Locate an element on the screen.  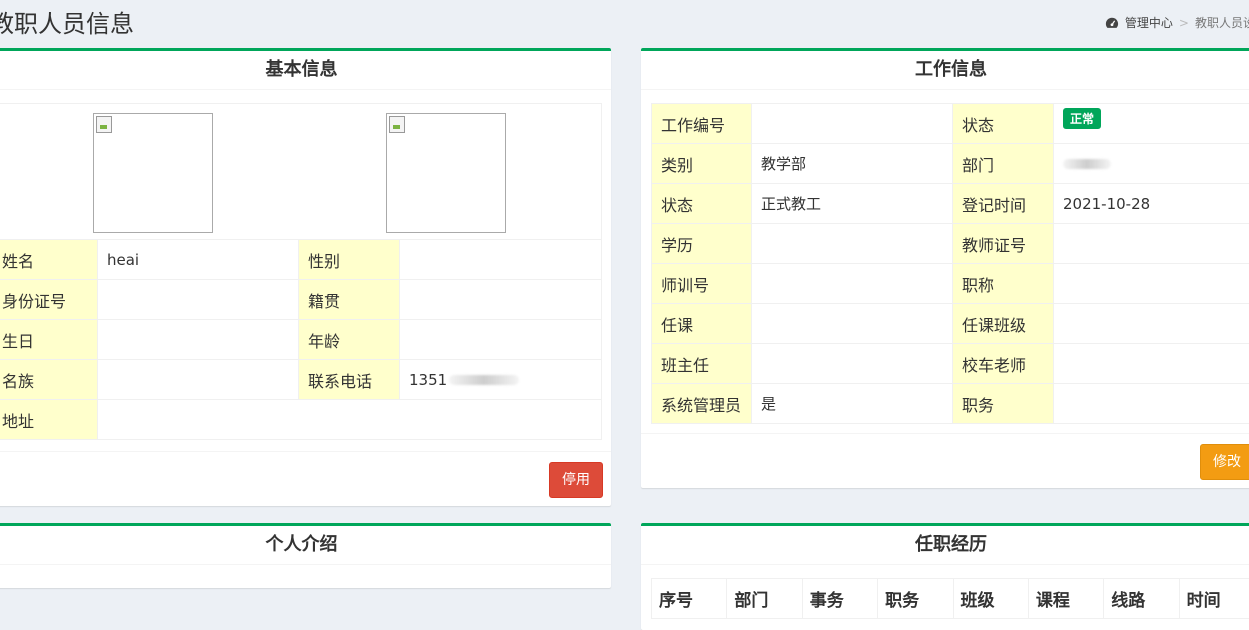
label-address: 地址 is located at coordinates (49, 419).